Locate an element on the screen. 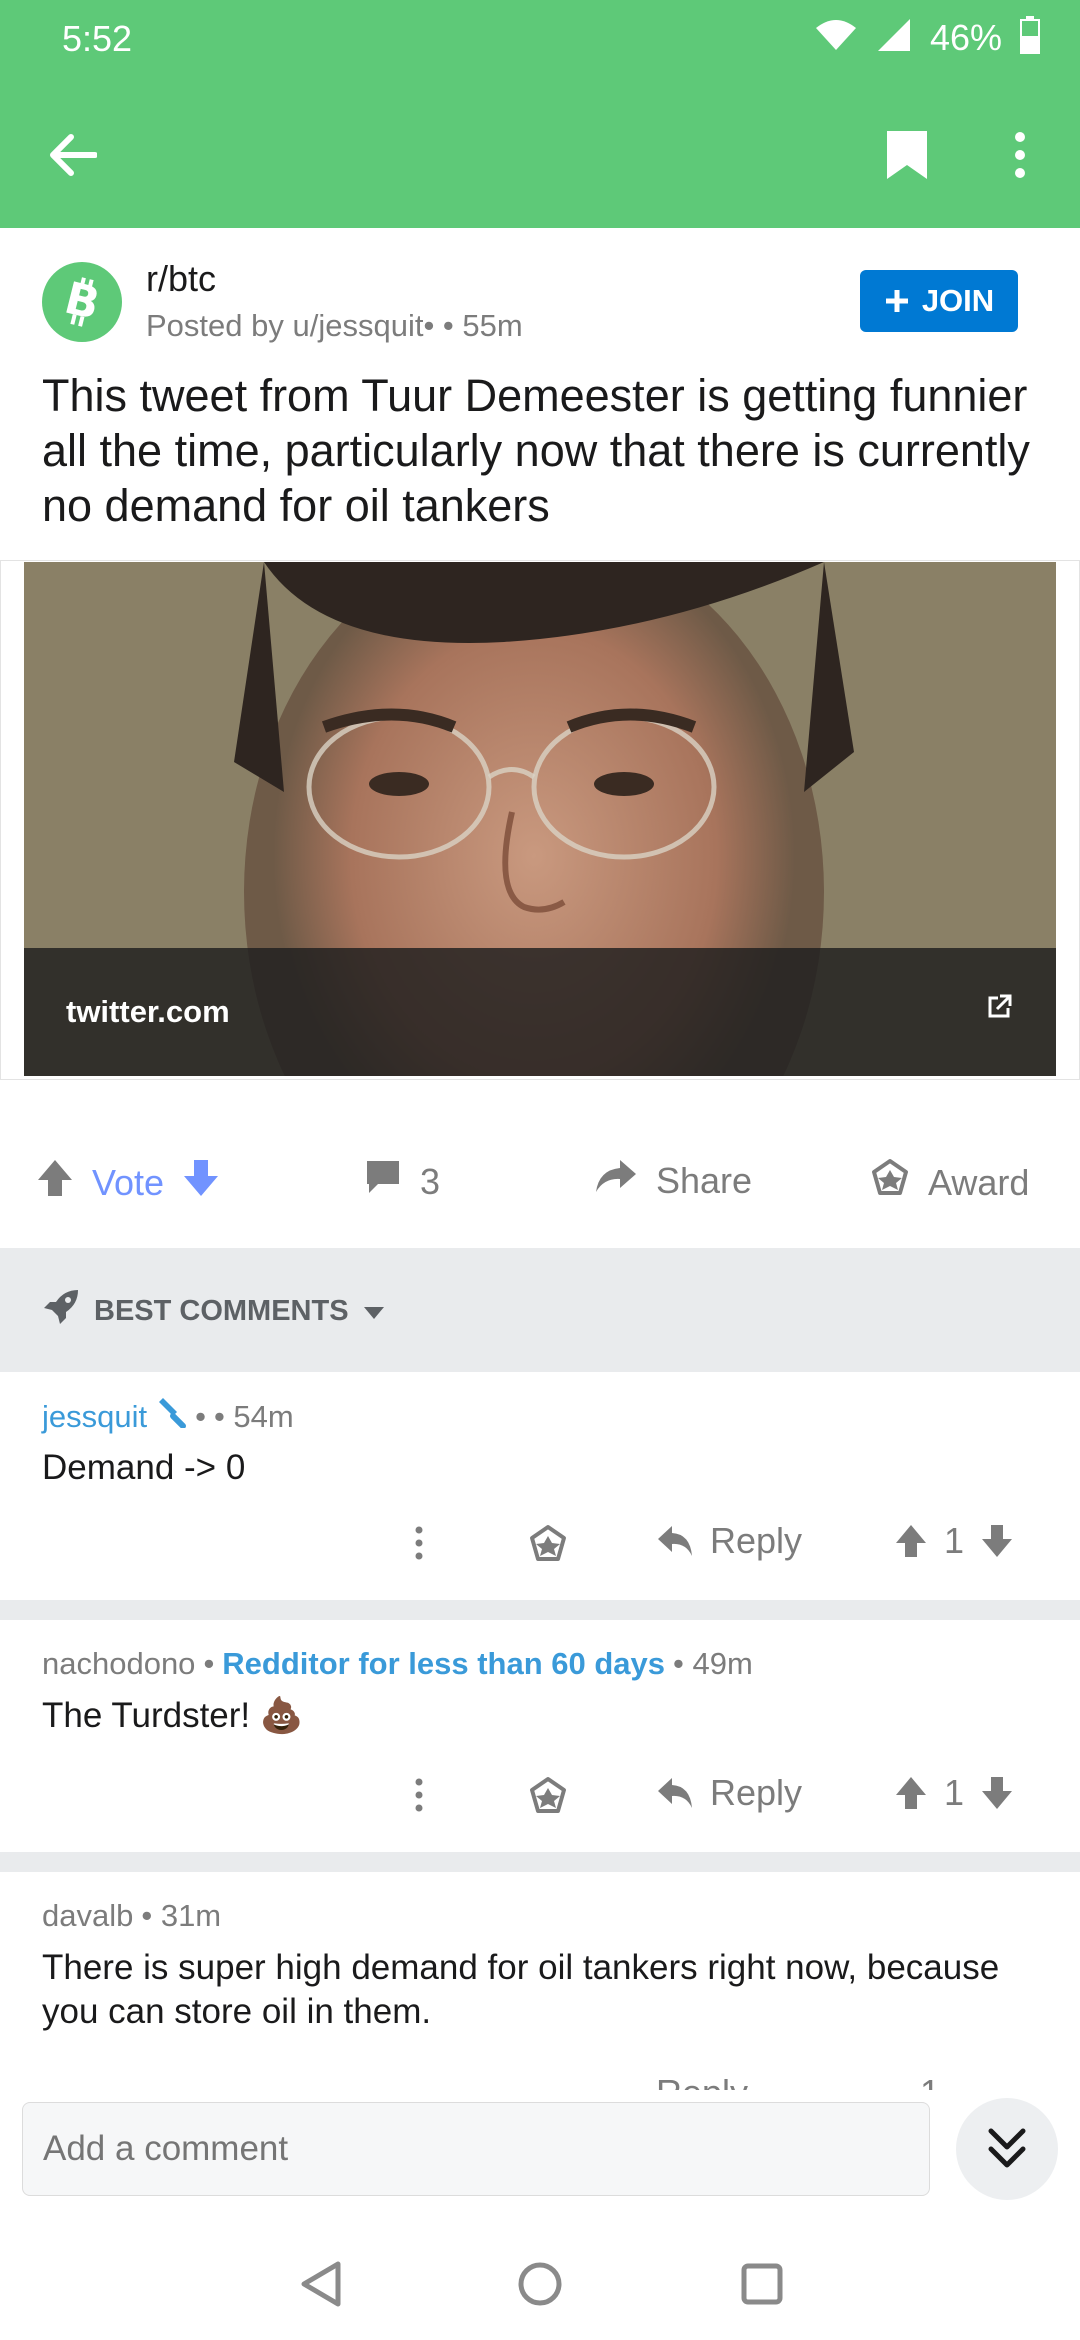  comment-time: • 31m is located at coordinates (181, 1915).